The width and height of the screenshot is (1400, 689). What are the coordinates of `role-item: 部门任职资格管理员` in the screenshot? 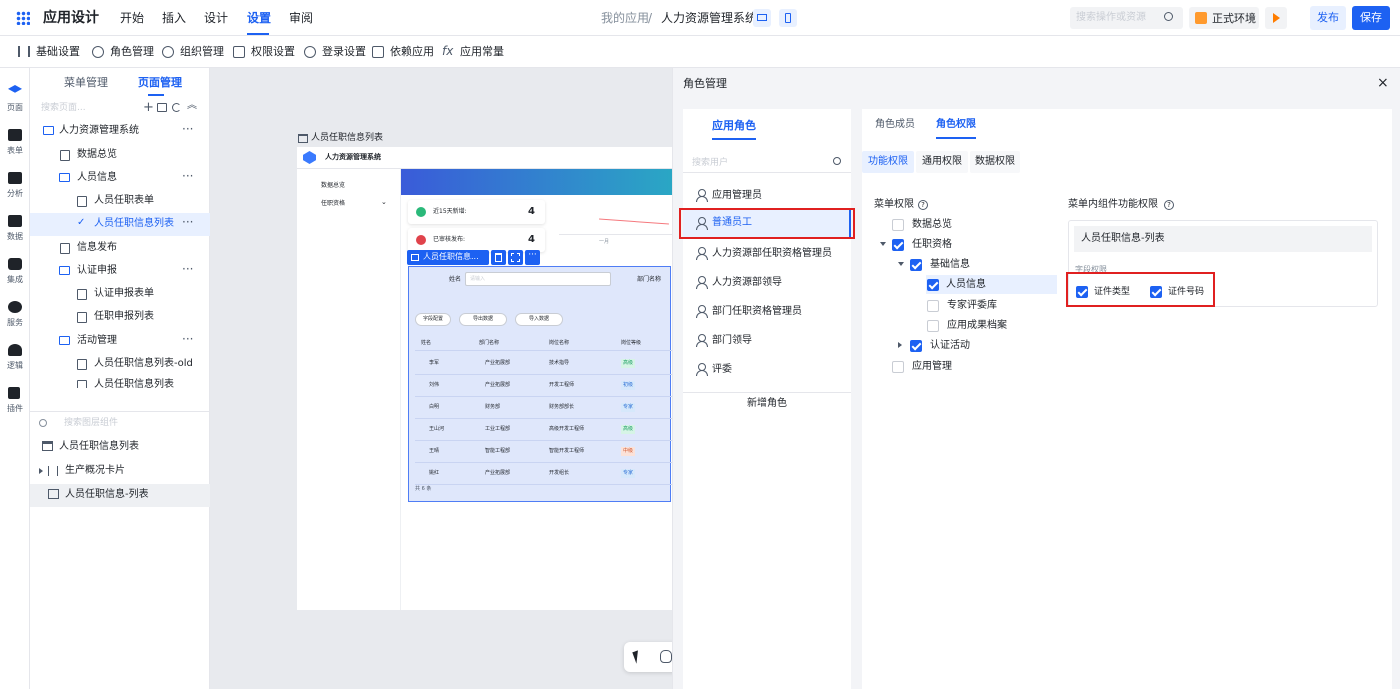 It's located at (767, 311).